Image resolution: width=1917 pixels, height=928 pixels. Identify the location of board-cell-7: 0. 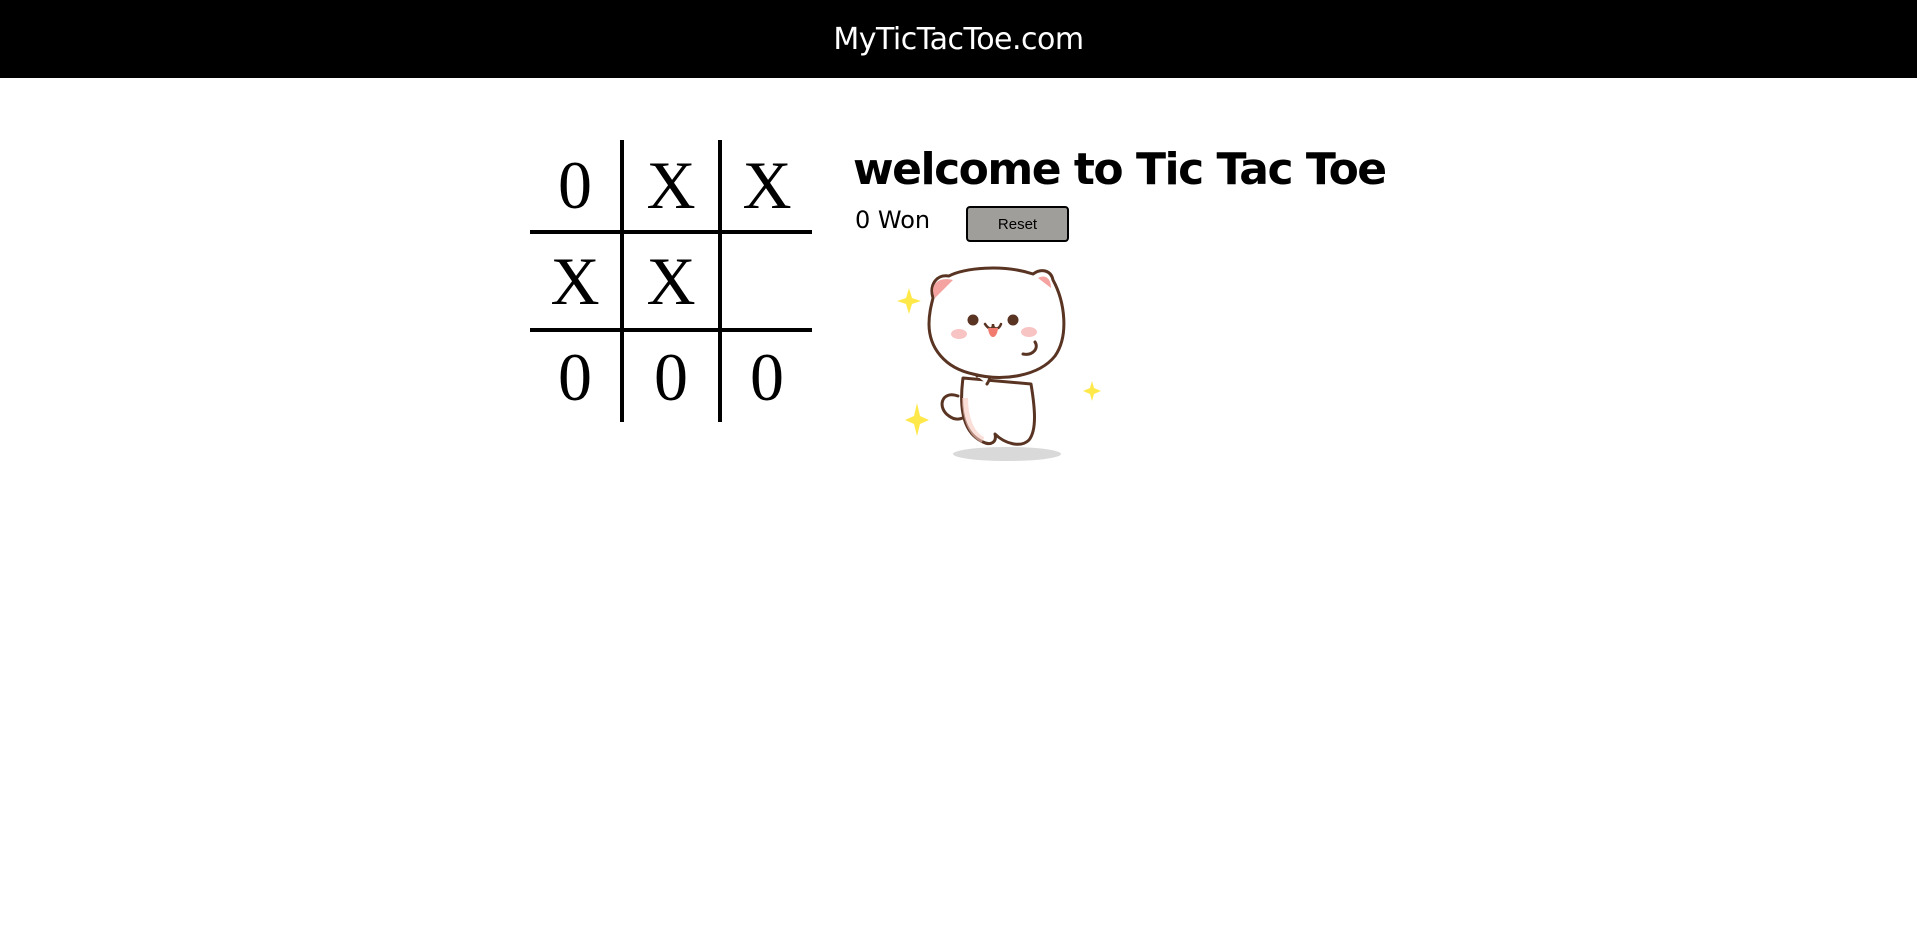
(671, 375).